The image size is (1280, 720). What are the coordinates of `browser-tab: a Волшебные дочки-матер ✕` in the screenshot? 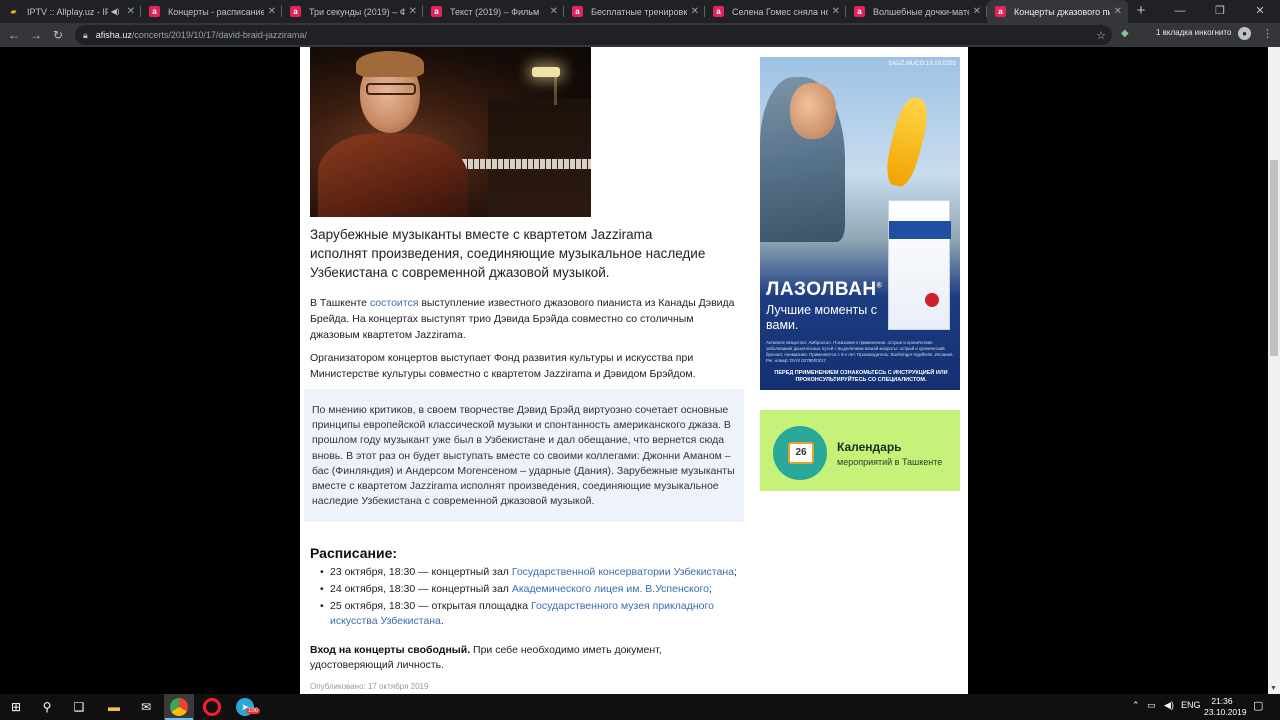 It's located at (916, 11).